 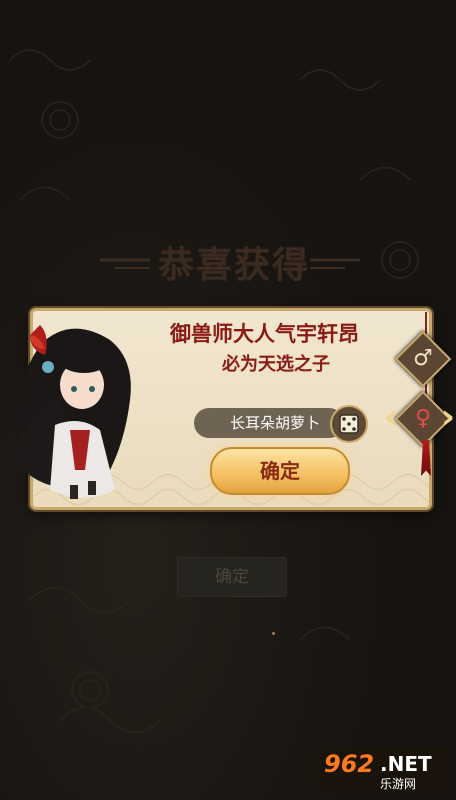 I want to click on banner-title: 恭喜获得, so click(x=233, y=265).